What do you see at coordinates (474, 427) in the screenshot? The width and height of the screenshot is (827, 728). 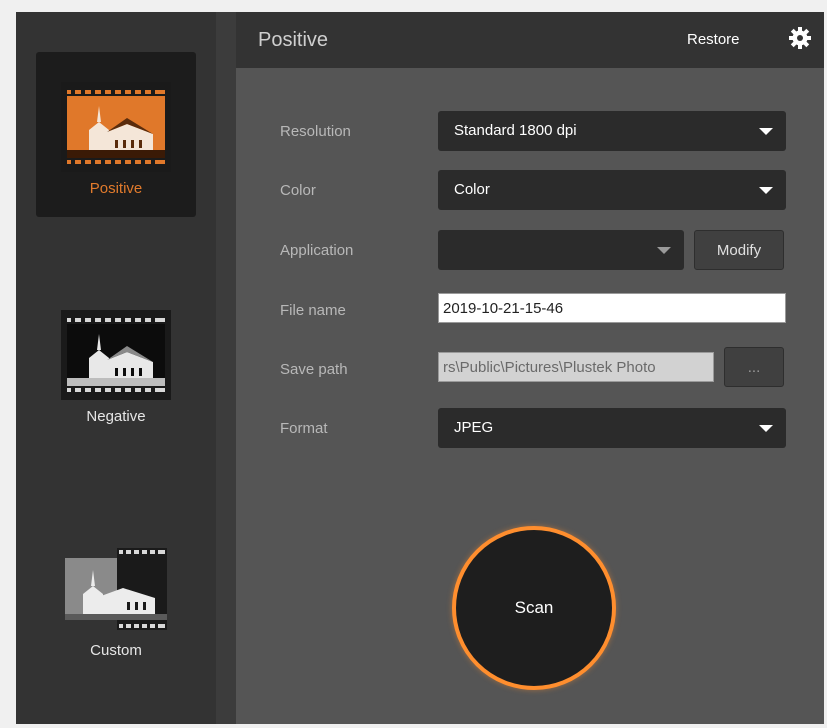 I see `format-value: JPEG` at bounding box center [474, 427].